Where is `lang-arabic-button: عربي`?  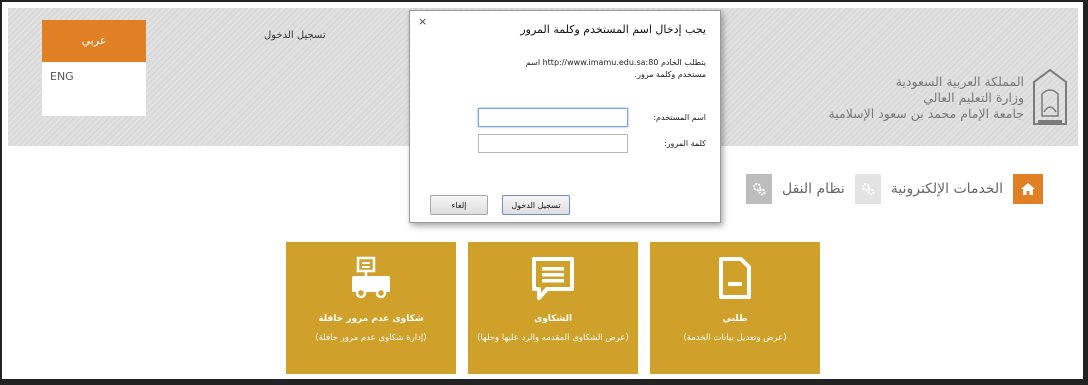
lang-arabic-button: عربي is located at coordinates (94, 41).